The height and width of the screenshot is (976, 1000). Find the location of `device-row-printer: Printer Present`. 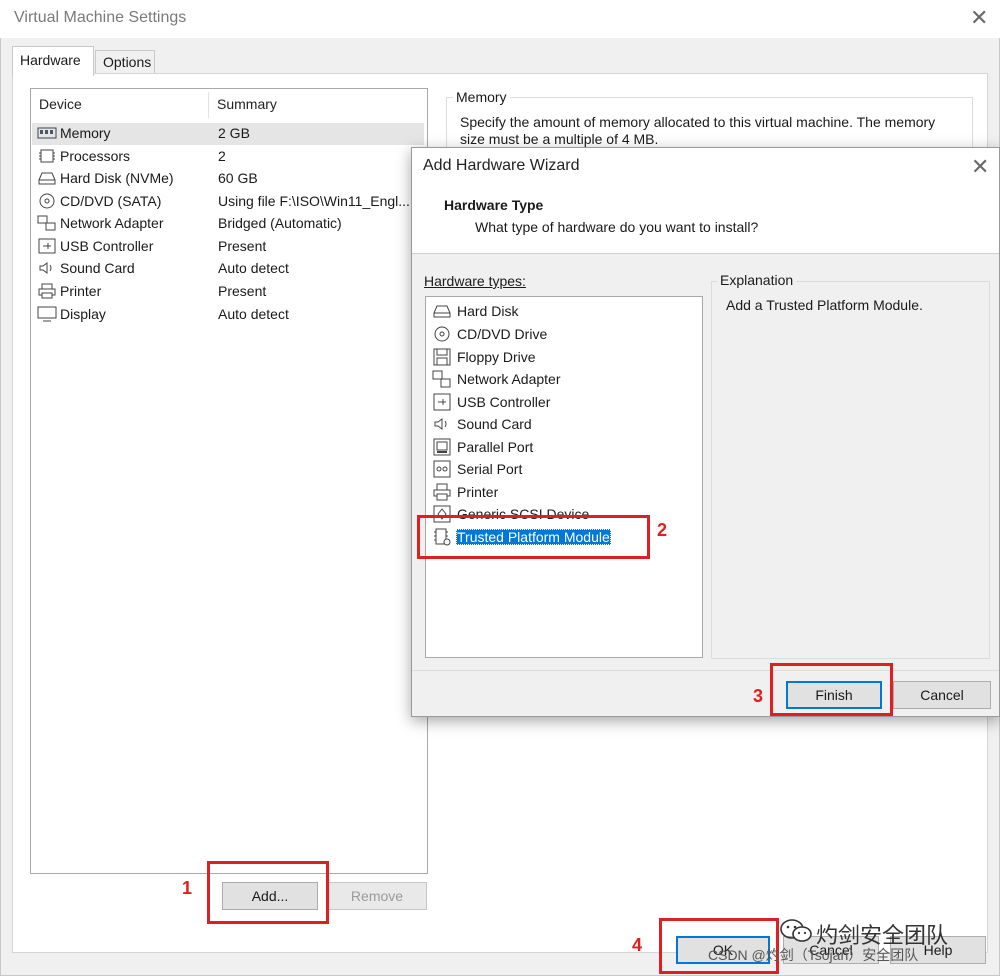

device-row-printer: Printer Present is located at coordinates (228, 292).